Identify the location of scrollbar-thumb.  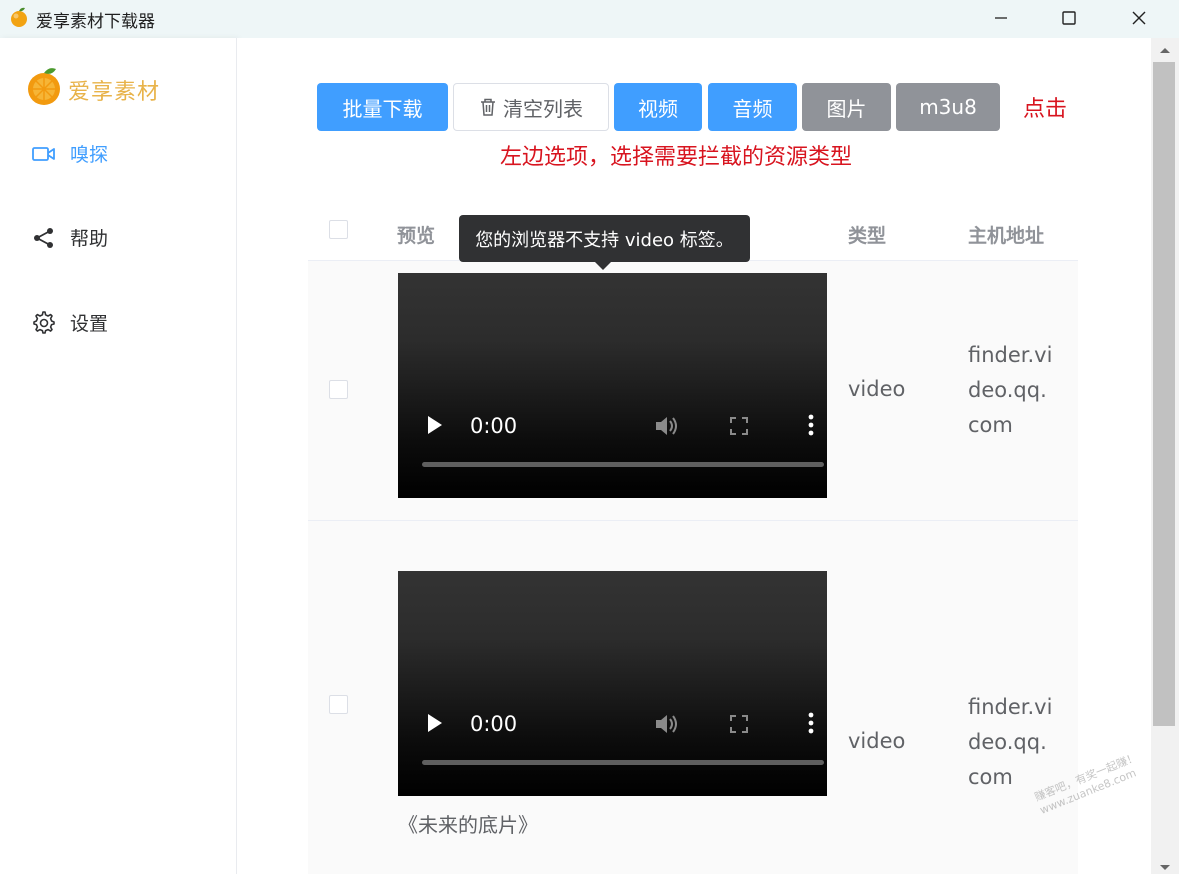
(1164, 394).